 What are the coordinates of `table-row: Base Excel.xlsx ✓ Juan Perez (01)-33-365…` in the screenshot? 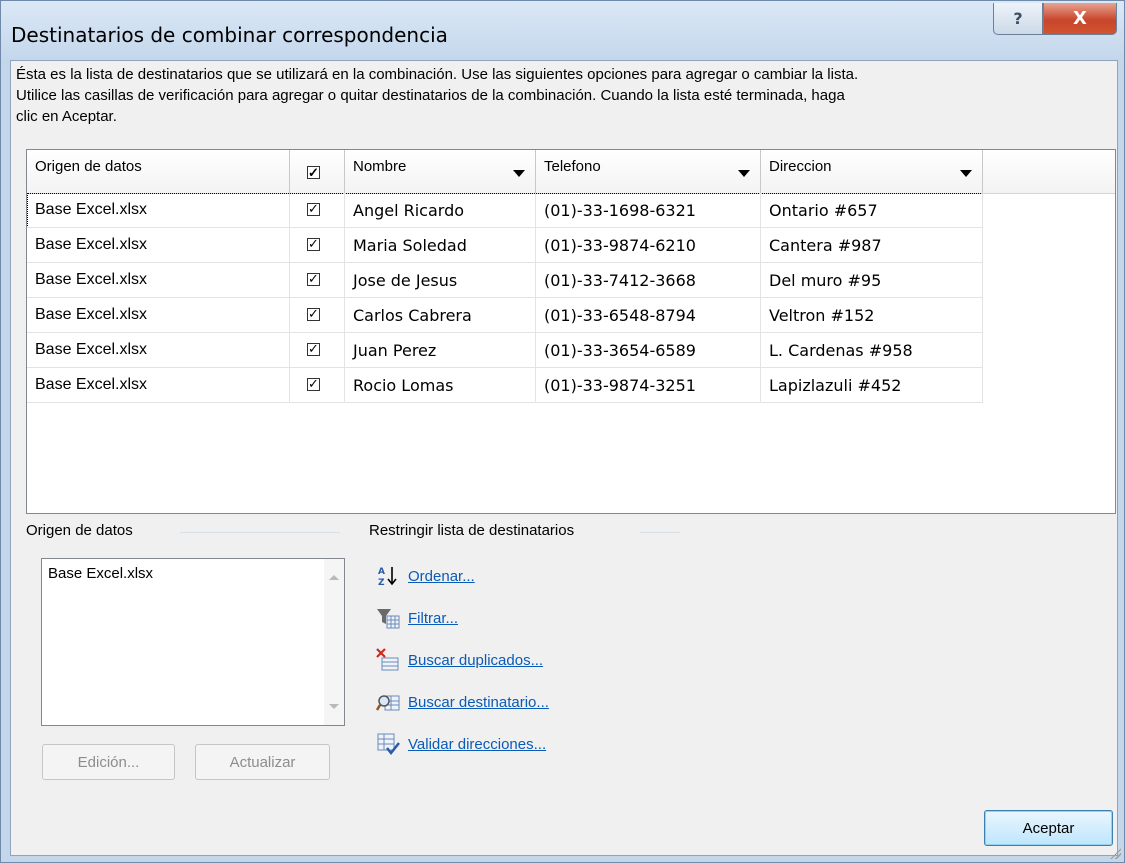 It's located at (505, 350).